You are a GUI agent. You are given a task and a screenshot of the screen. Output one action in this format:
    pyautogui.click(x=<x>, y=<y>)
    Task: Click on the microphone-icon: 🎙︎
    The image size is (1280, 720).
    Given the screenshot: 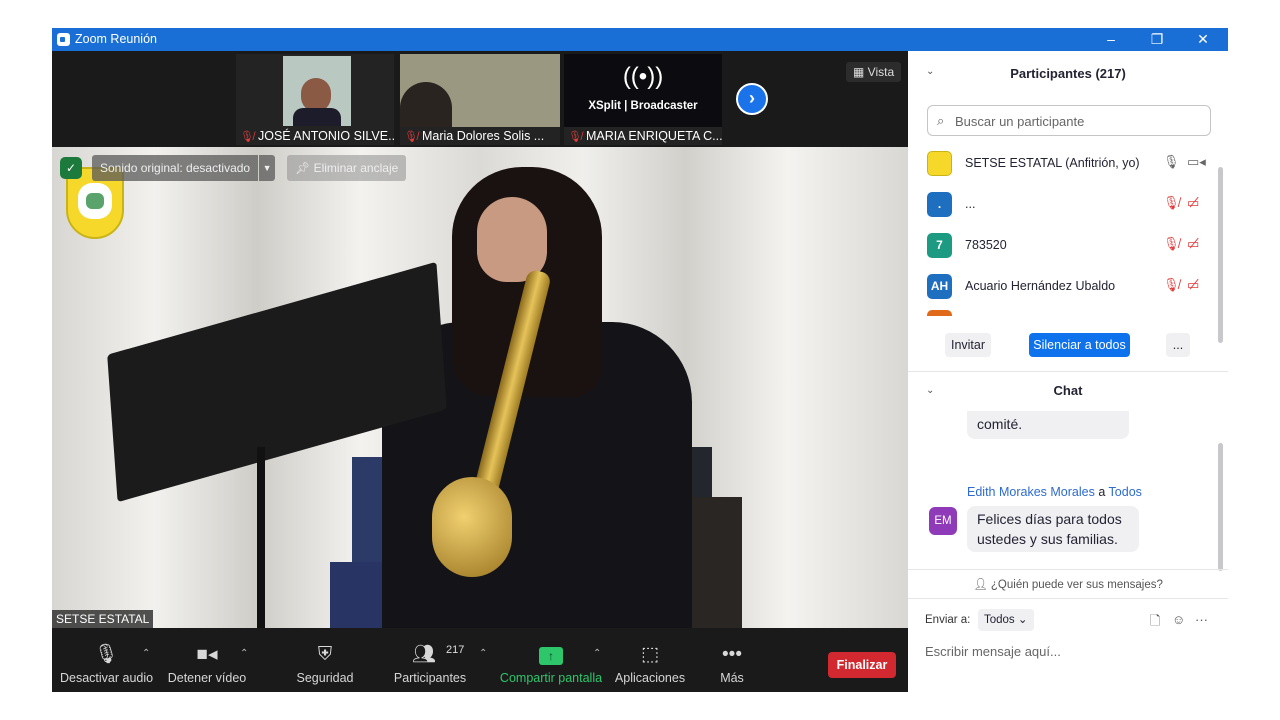 What is the action you would take?
    pyautogui.click(x=1171, y=162)
    